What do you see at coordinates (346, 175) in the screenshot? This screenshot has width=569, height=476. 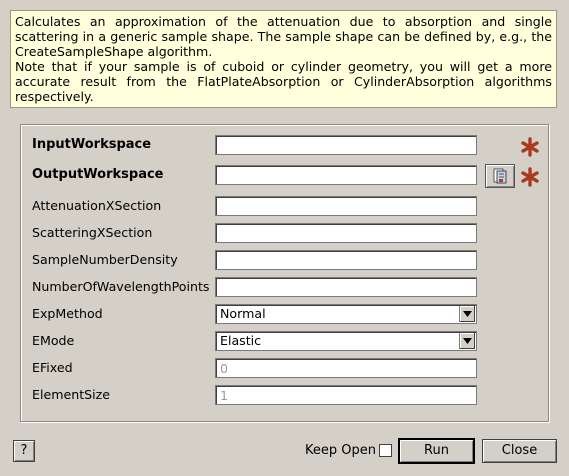 I see `output-workspace-field` at bounding box center [346, 175].